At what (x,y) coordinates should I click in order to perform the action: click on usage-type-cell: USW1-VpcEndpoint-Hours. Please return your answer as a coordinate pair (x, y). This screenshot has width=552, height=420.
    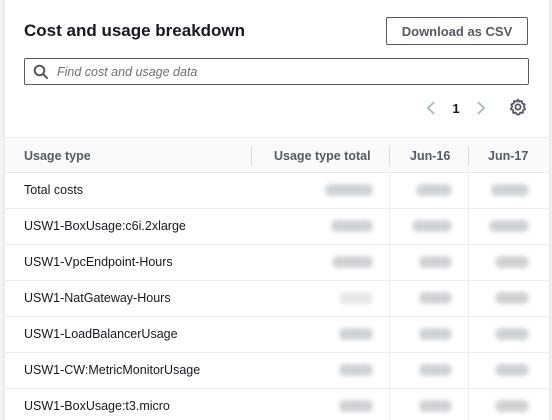
    Looking at the image, I should click on (98, 262).